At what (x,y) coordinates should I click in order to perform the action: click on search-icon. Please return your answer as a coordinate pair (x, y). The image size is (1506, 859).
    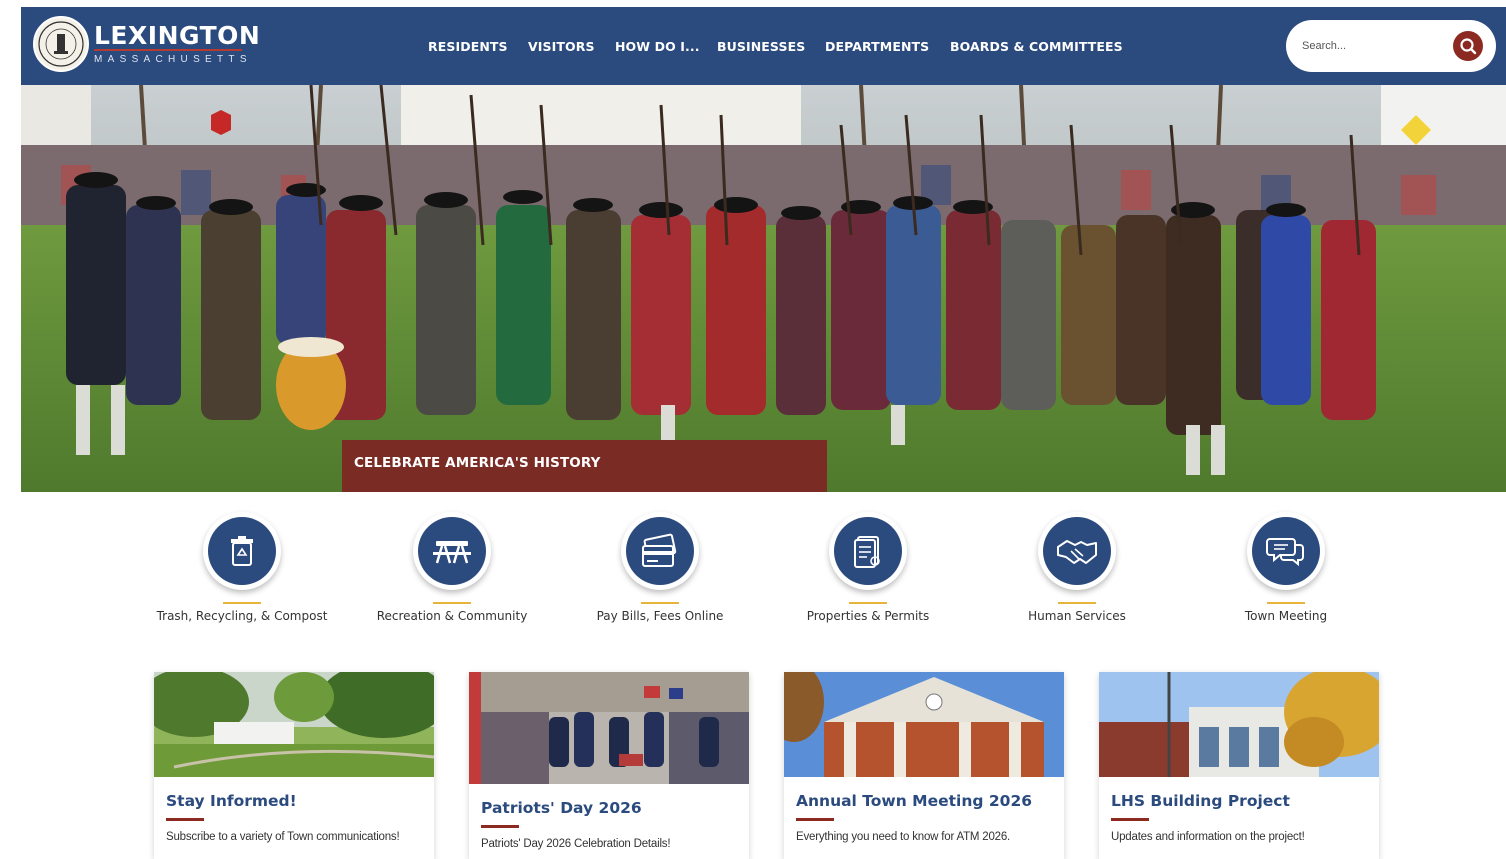
    Looking at the image, I should click on (1468, 46).